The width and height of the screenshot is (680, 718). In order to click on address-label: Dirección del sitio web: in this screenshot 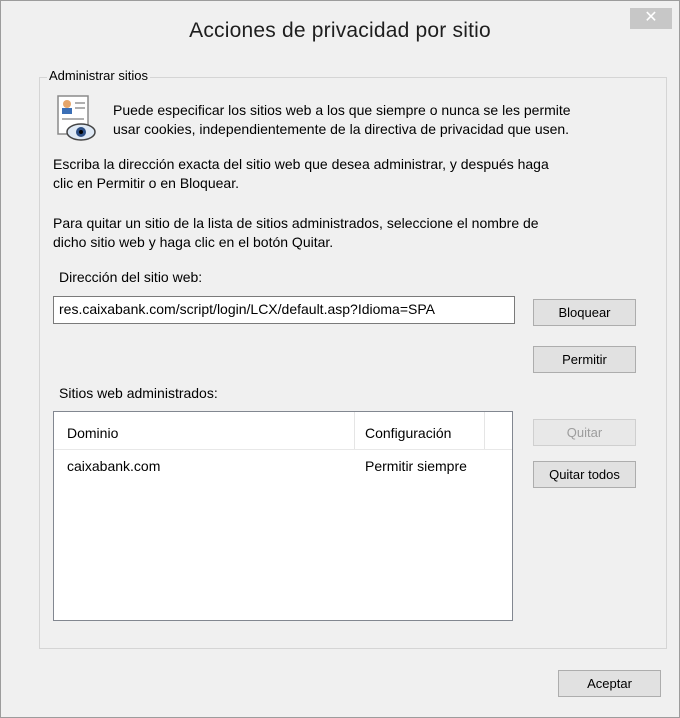, I will do `click(131, 277)`.